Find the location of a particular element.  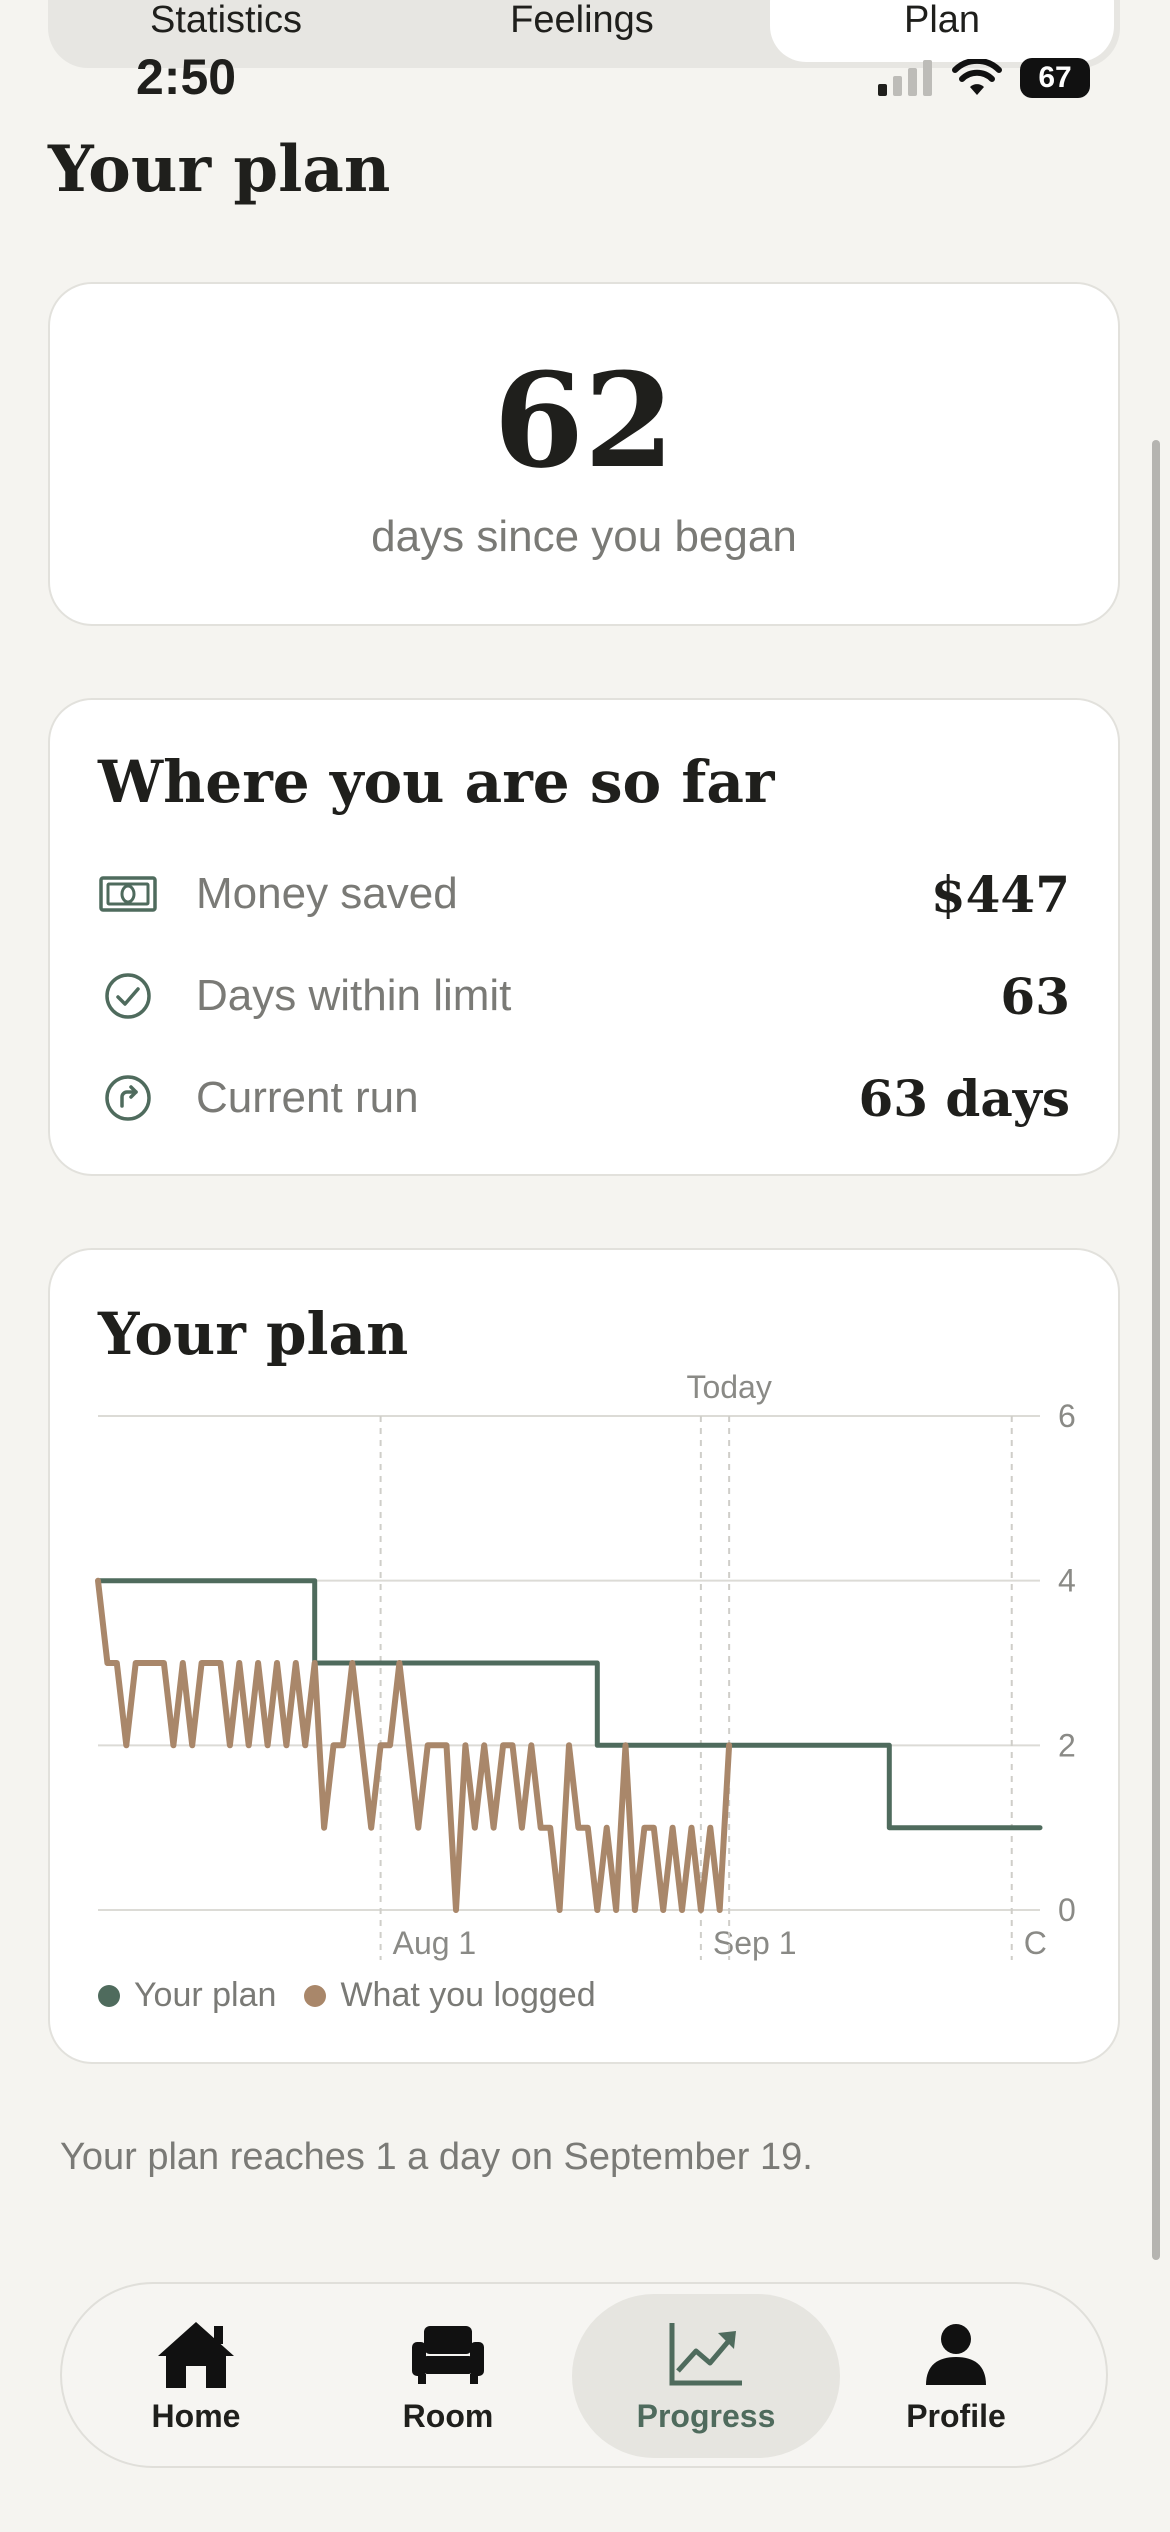

wifi-icon is located at coordinates (977, 77).